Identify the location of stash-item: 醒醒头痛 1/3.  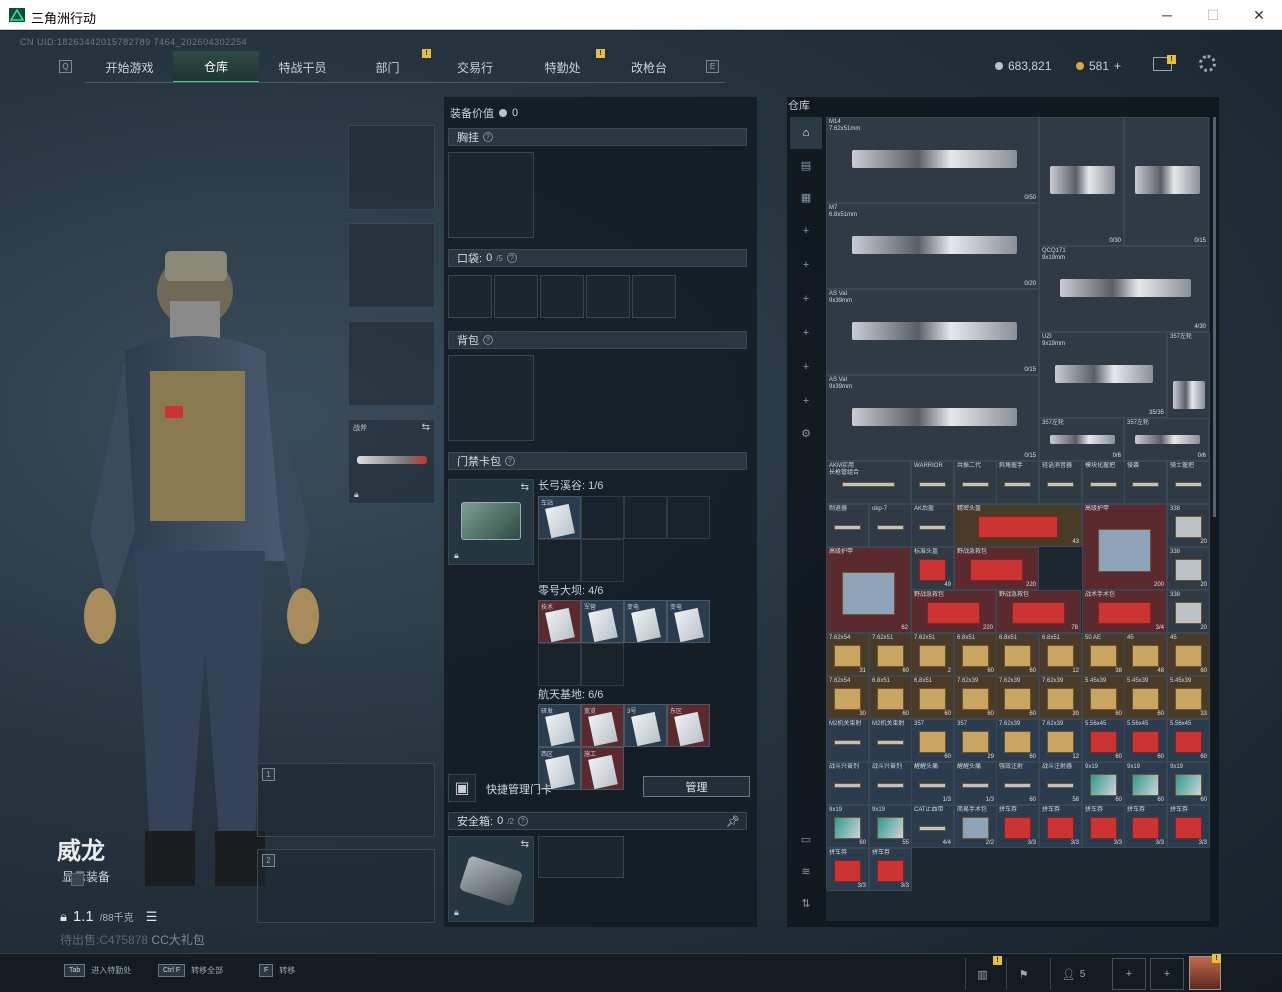
(975, 783).